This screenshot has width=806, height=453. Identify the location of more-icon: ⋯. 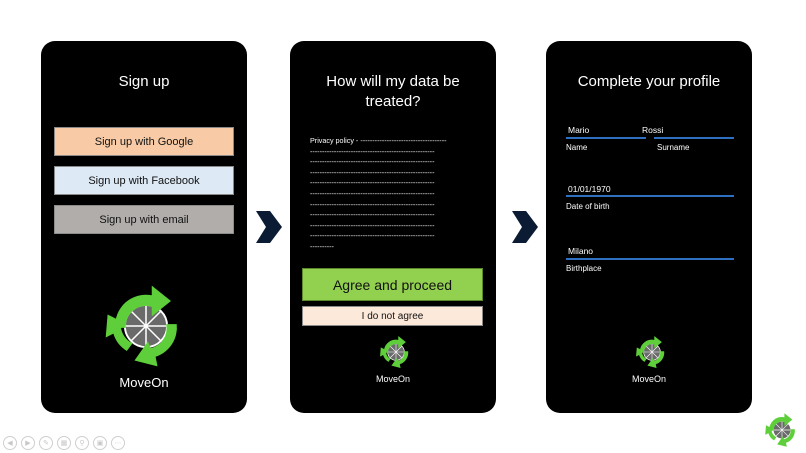
(118, 443).